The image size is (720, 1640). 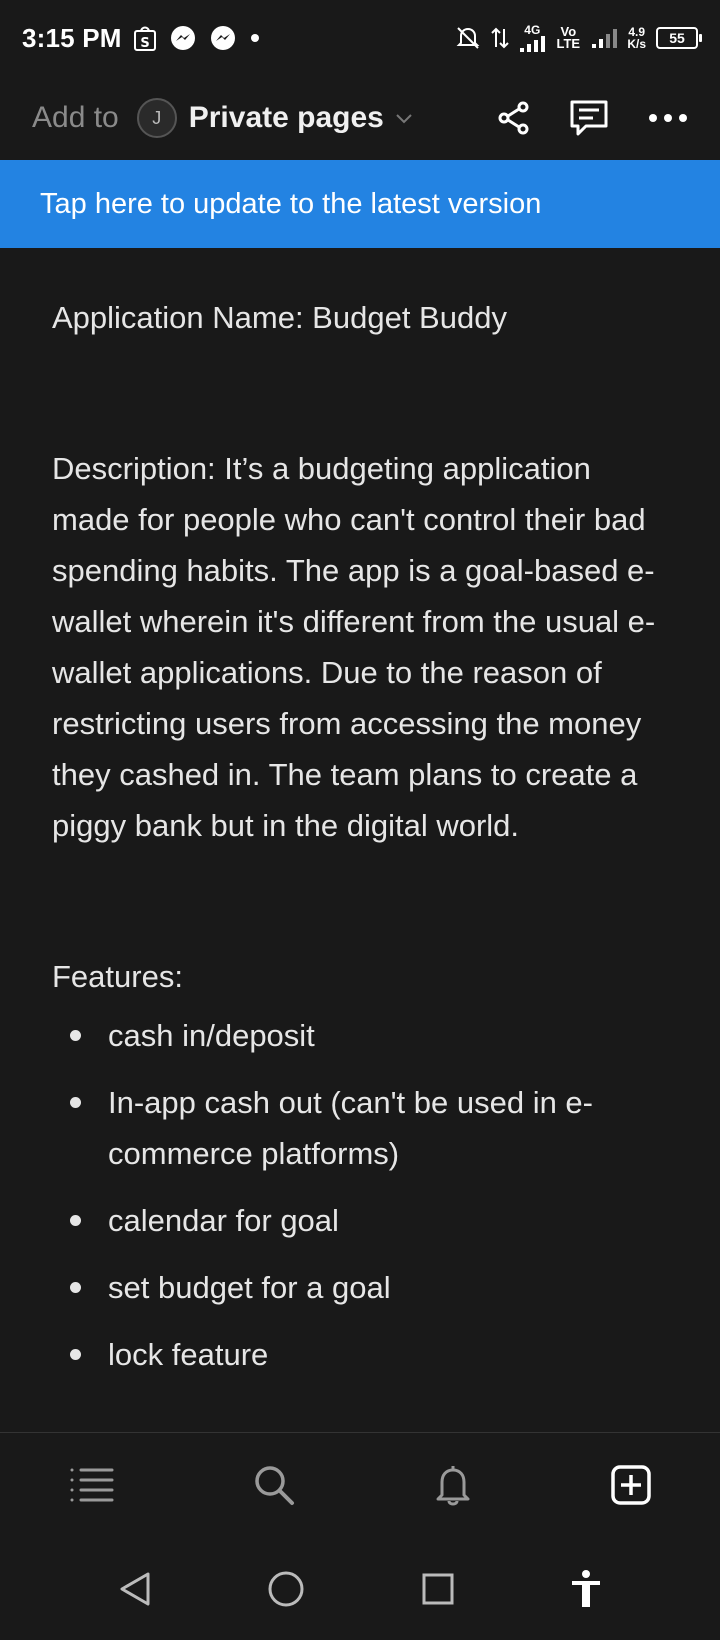 I want to click on top-actions, so click(x=593, y=118).